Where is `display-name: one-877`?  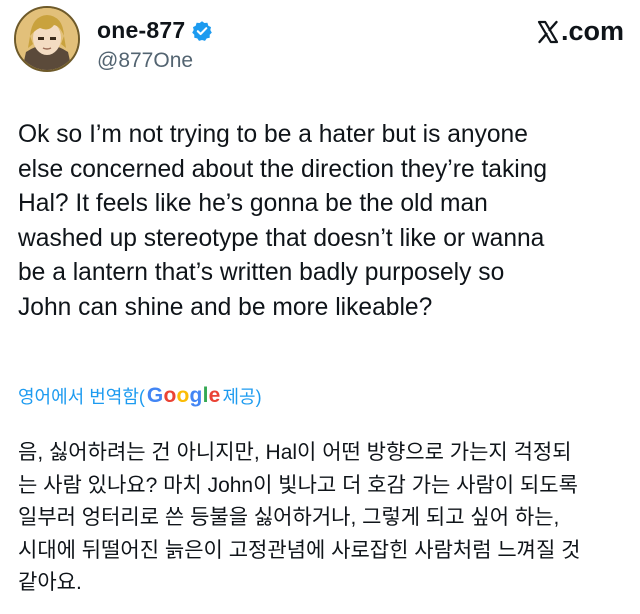
display-name: one-877 is located at coordinates (141, 30).